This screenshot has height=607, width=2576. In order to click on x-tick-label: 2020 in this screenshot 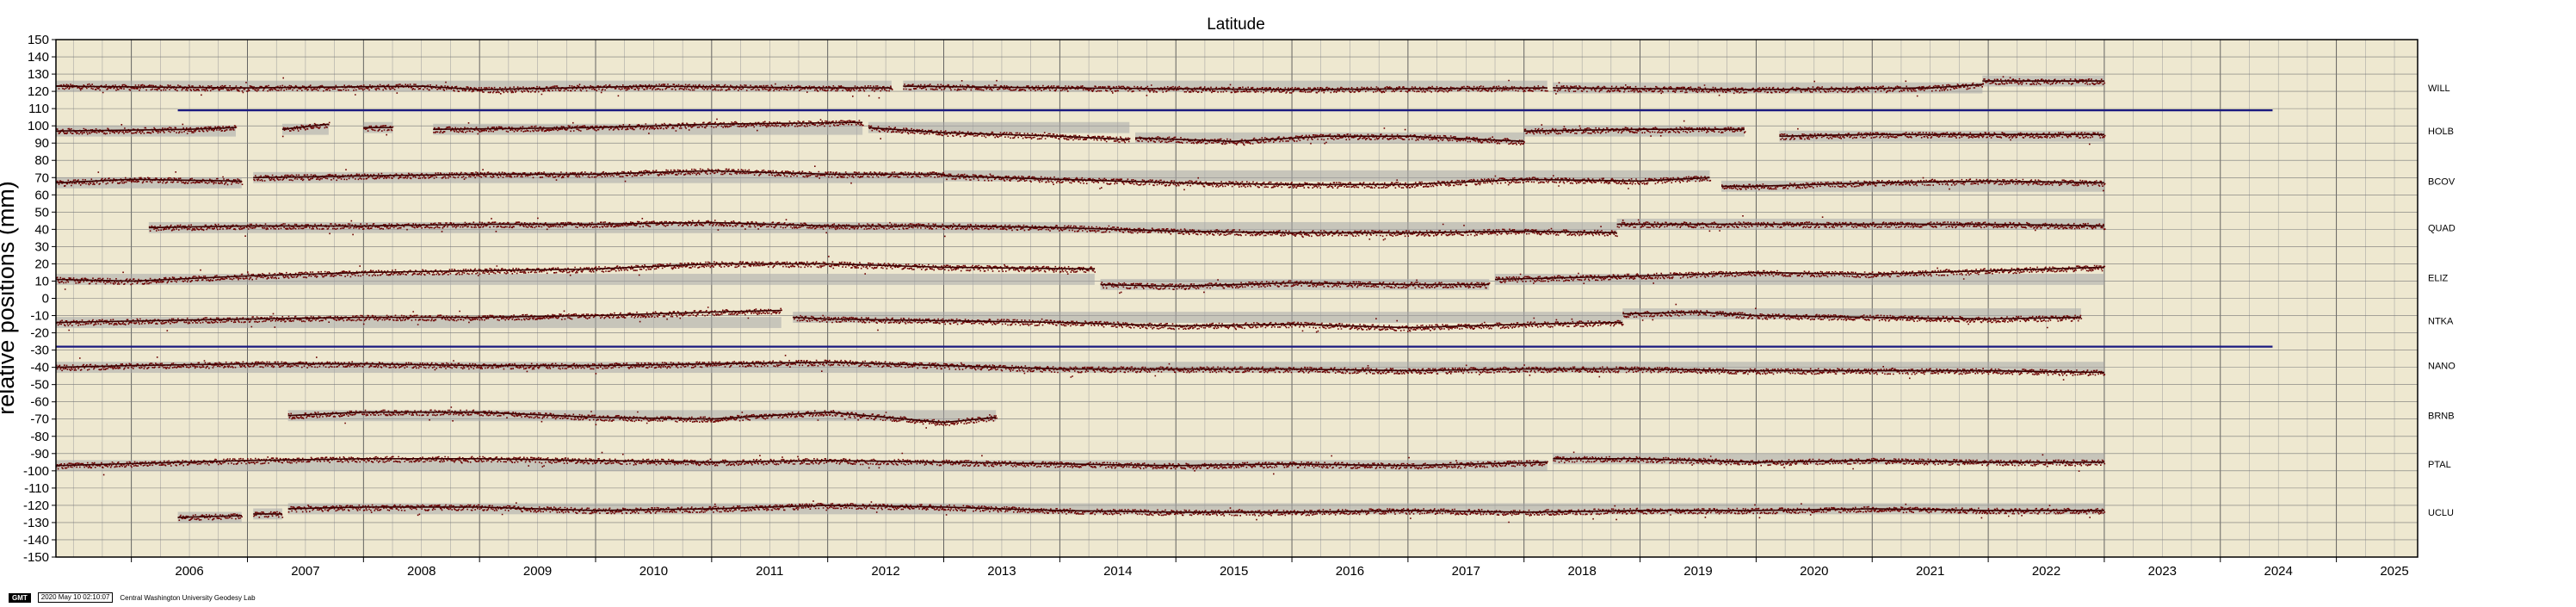, I will do `click(1814, 571)`.